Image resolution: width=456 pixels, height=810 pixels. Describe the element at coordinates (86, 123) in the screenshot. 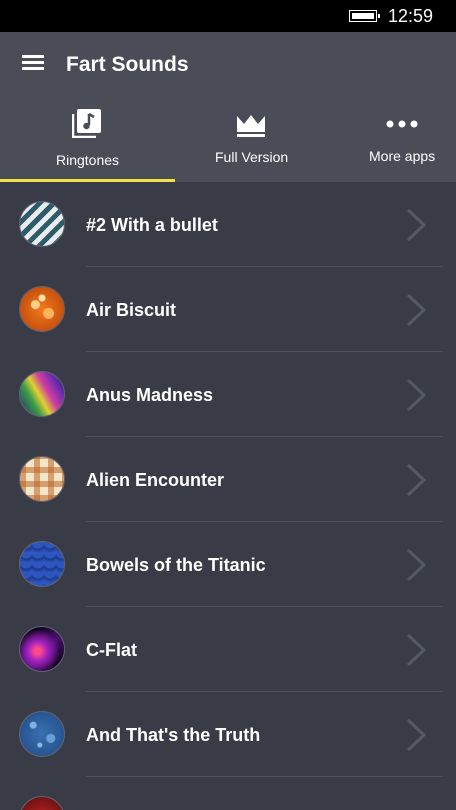

I see `ringtones-library-icon` at that location.